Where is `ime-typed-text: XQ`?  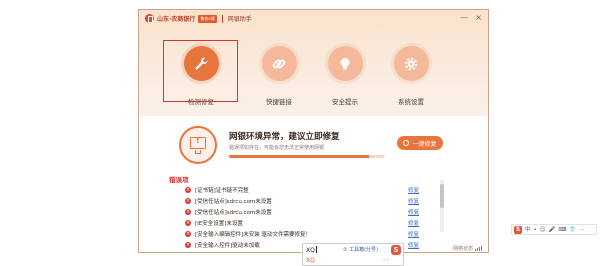
ime-typed-text: XQ is located at coordinates (310, 250).